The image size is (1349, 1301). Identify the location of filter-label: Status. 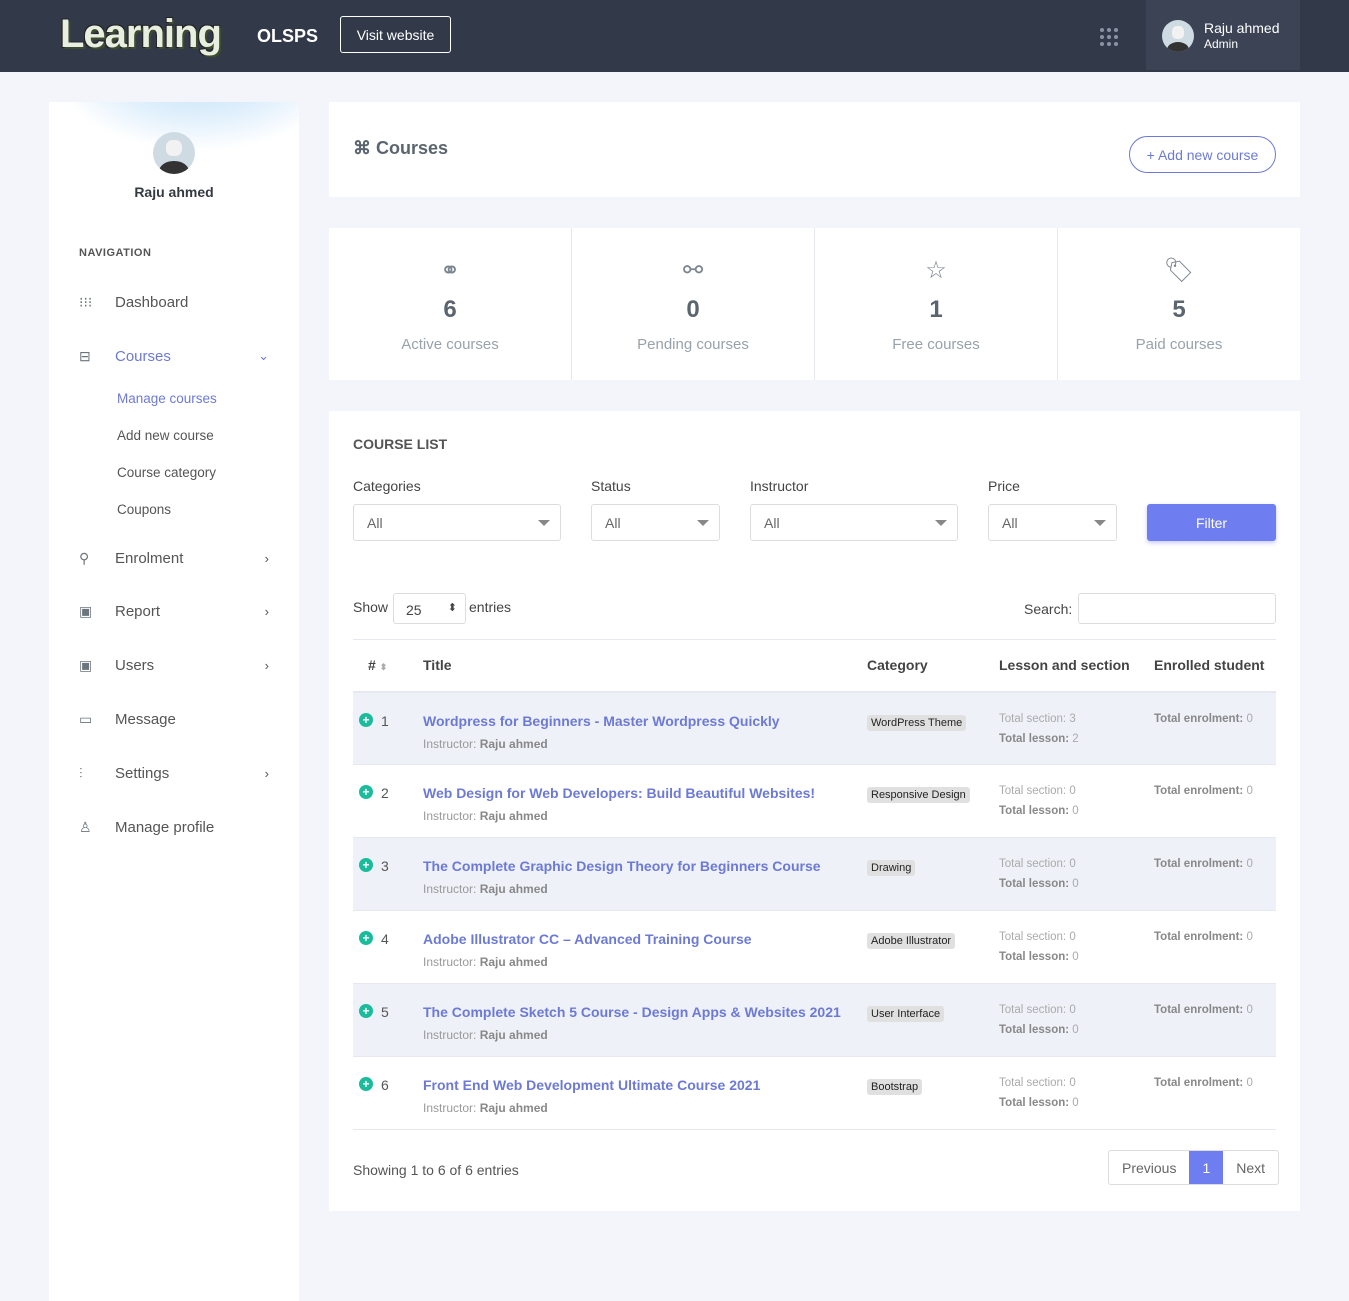
(611, 486).